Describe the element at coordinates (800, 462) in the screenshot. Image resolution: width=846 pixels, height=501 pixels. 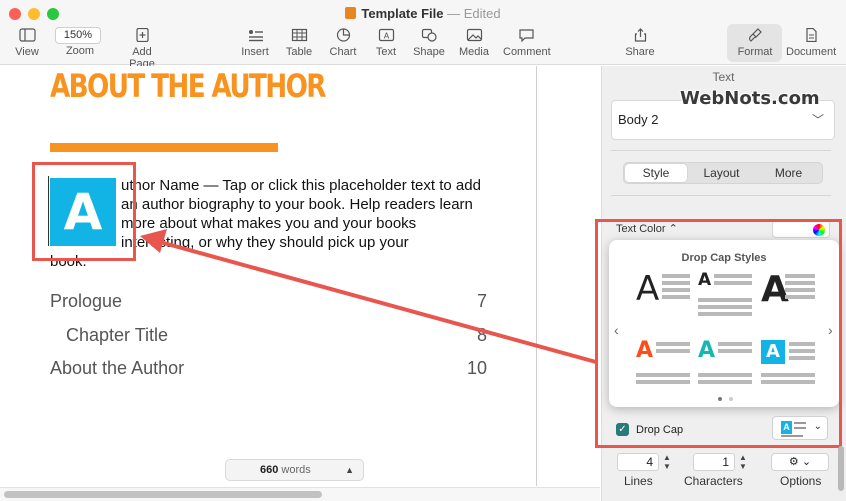
I see `options-button: ⚙ ⌄` at that location.